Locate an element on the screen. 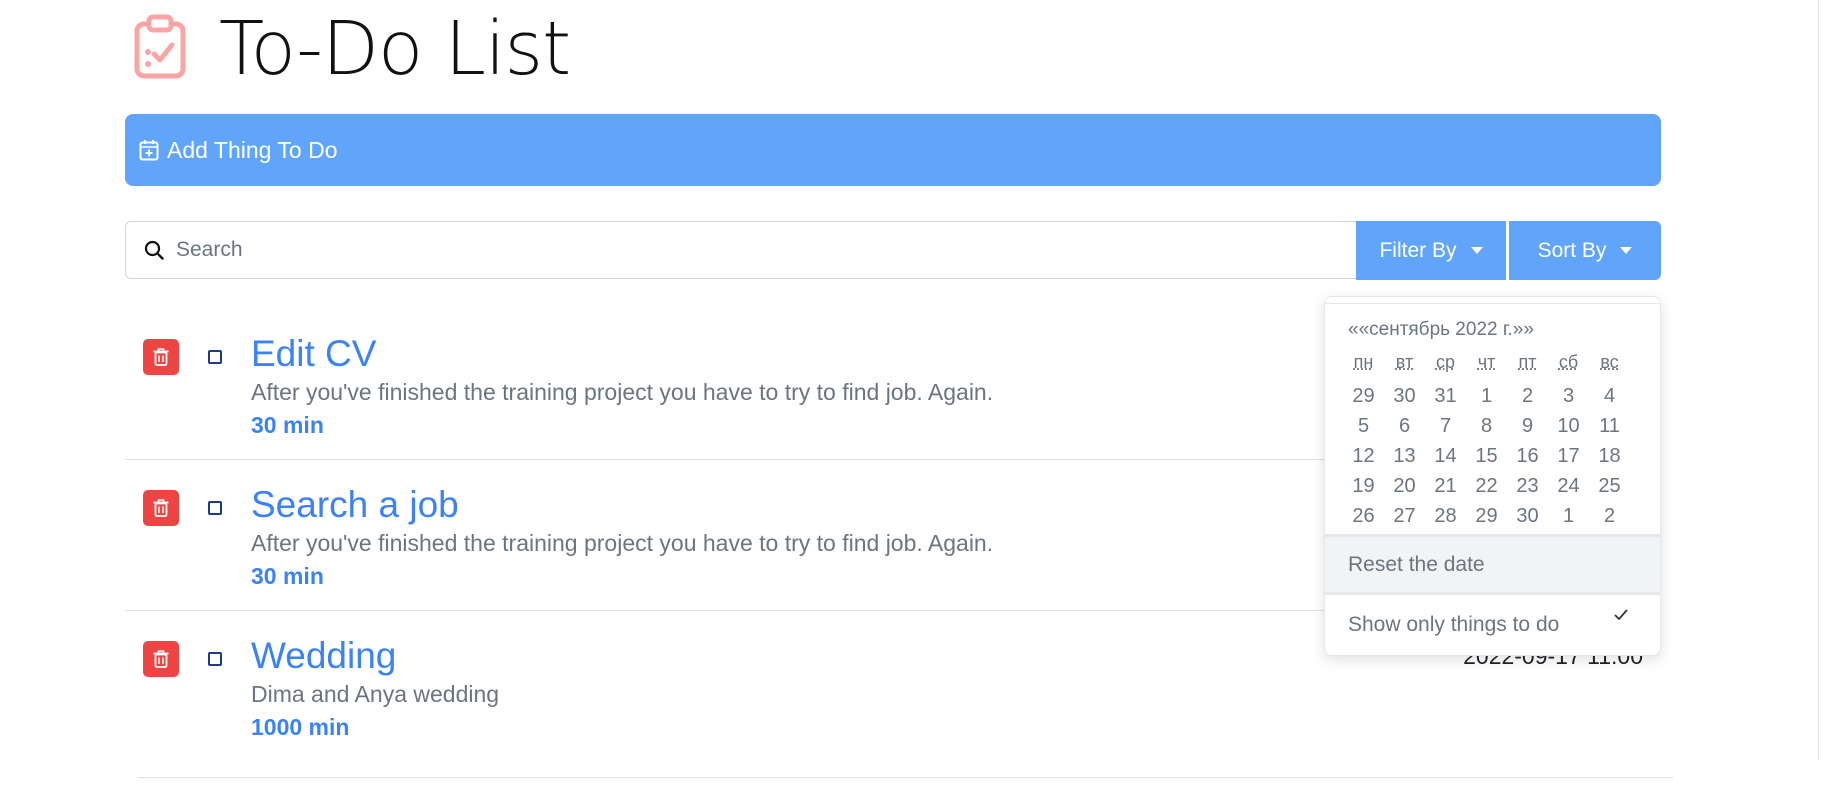 This screenshot has height=799, width=1821. calendar-day: 4 is located at coordinates (1609, 396).